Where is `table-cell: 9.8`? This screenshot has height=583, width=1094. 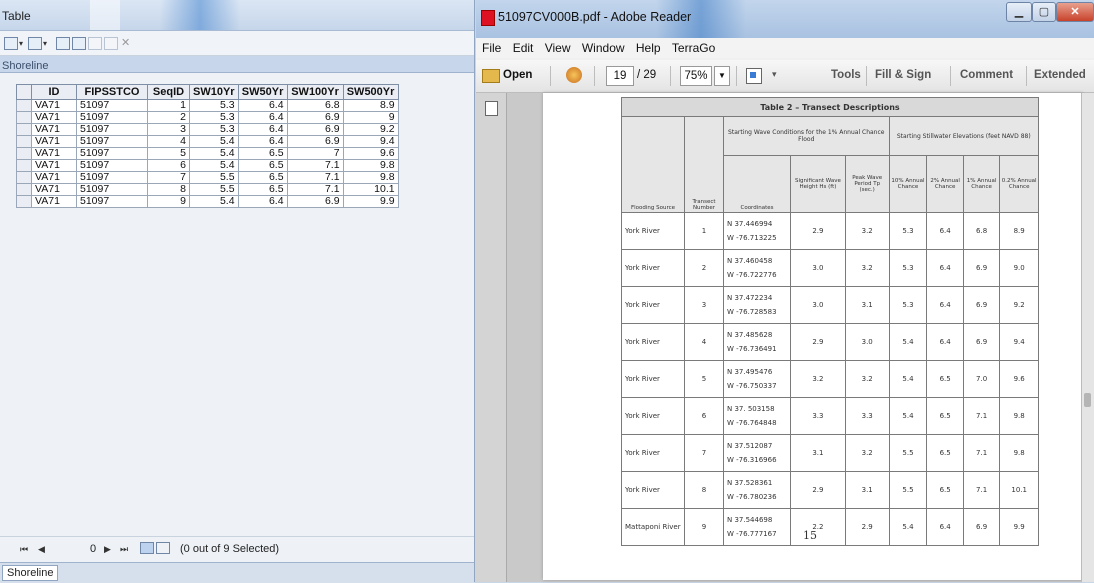 table-cell: 9.8 is located at coordinates (370, 165).